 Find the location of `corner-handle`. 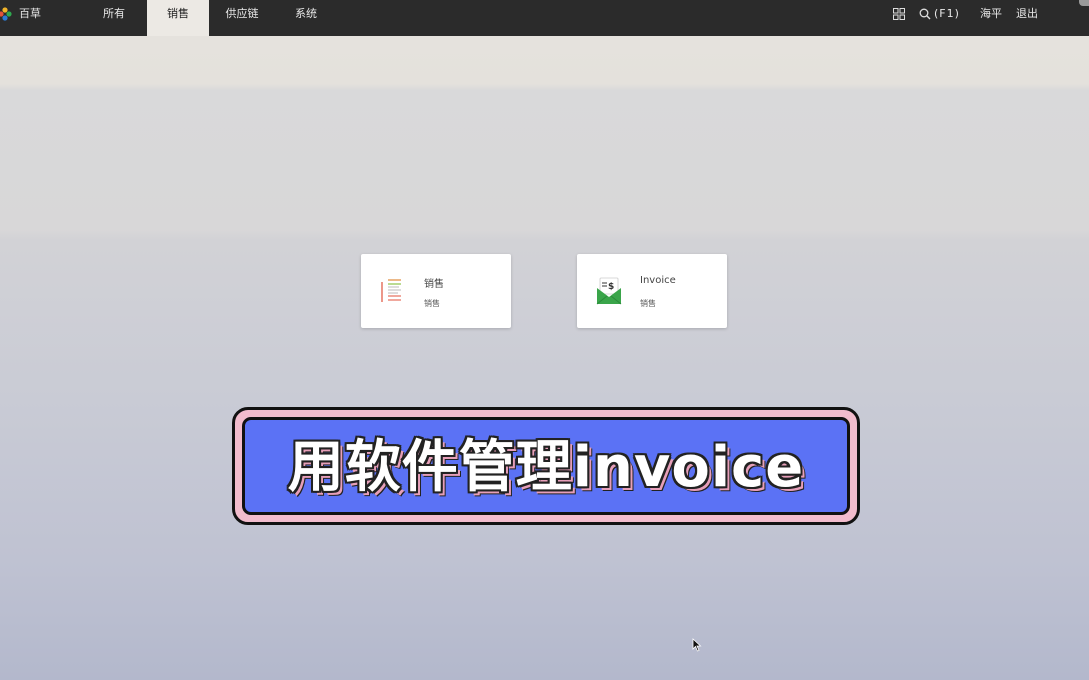

corner-handle is located at coordinates (1084, 3).